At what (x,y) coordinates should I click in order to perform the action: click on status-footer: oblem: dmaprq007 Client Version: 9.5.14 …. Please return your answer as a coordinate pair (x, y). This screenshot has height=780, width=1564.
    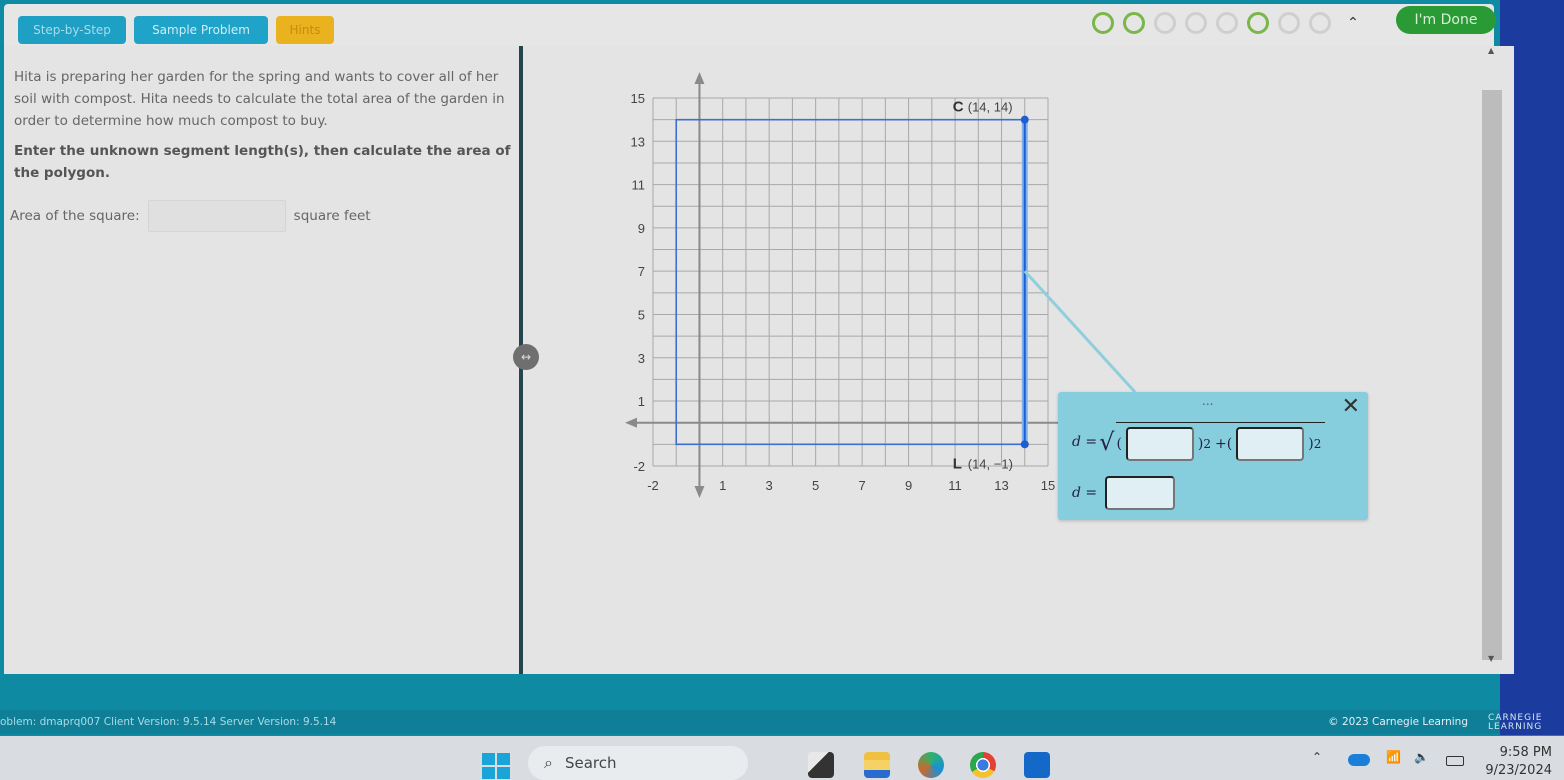
    Looking at the image, I should click on (750, 722).